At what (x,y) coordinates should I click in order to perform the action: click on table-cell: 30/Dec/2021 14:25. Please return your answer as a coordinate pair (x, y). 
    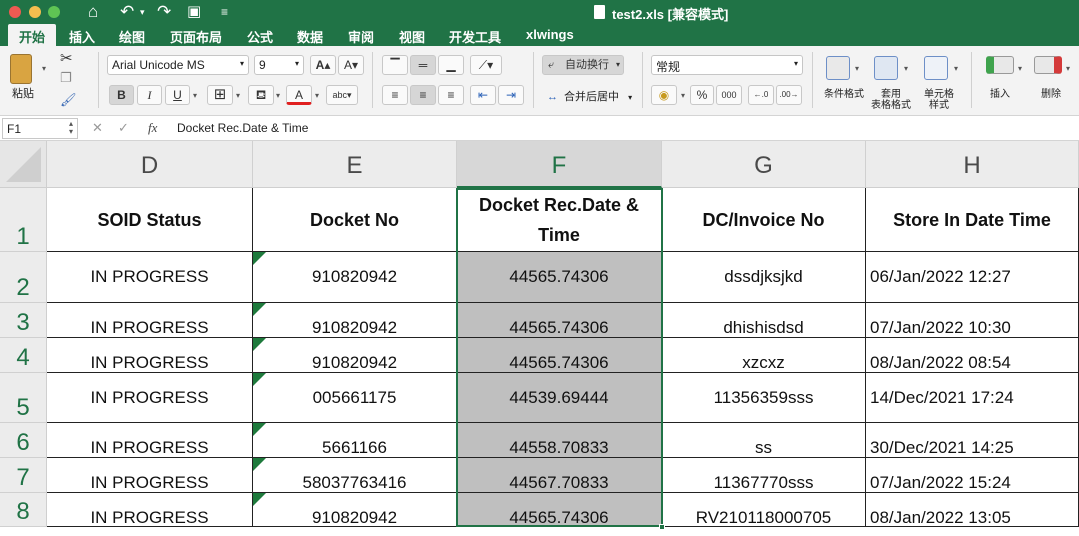
    Looking at the image, I should click on (972, 440).